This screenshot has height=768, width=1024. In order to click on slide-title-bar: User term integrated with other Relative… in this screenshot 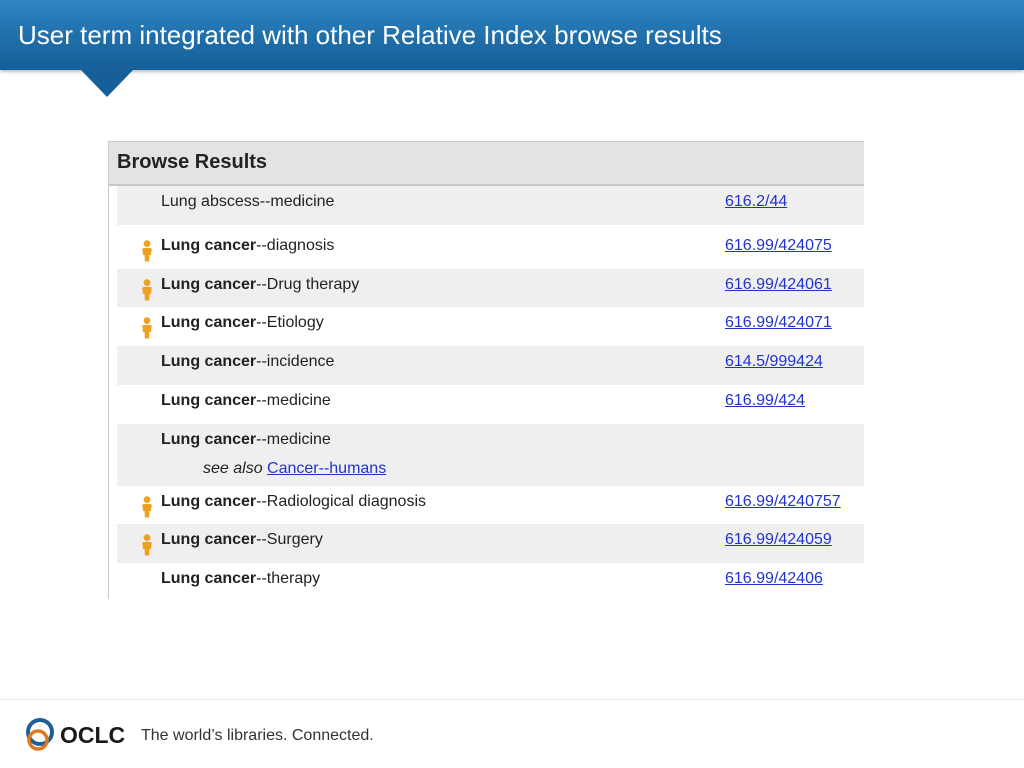, I will do `click(512, 35)`.